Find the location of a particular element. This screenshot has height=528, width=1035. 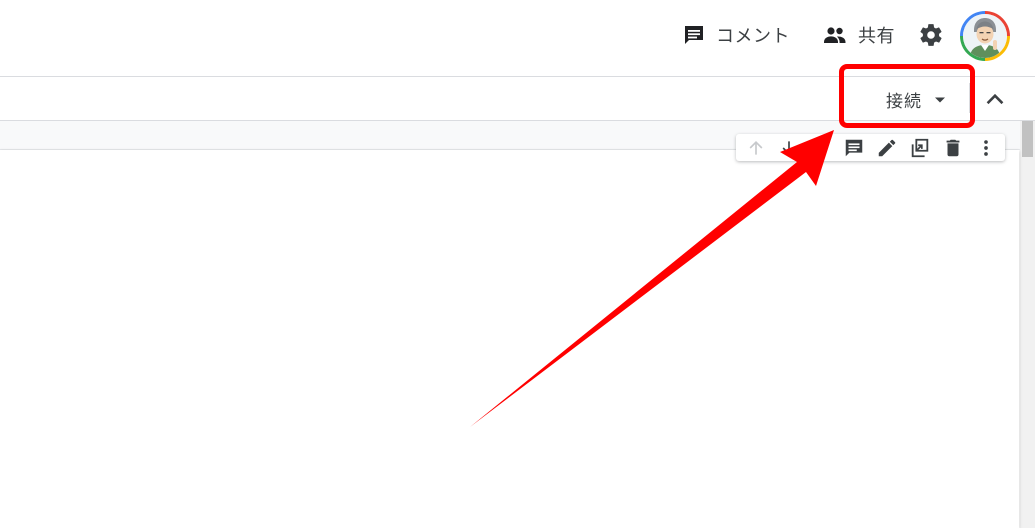

arrow-up-icon is located at coordinates (756, 147).